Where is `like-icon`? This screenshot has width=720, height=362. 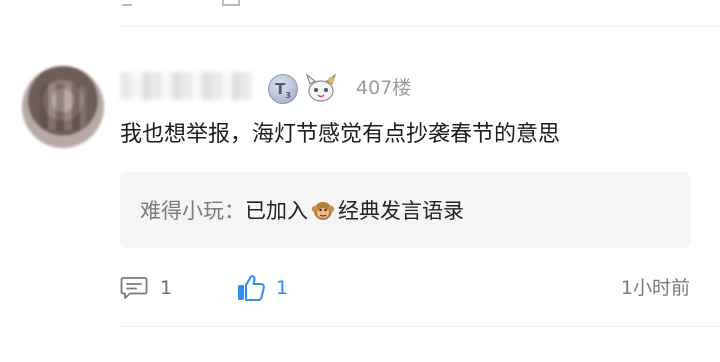 like-icon is located at coordinates (251, 288).